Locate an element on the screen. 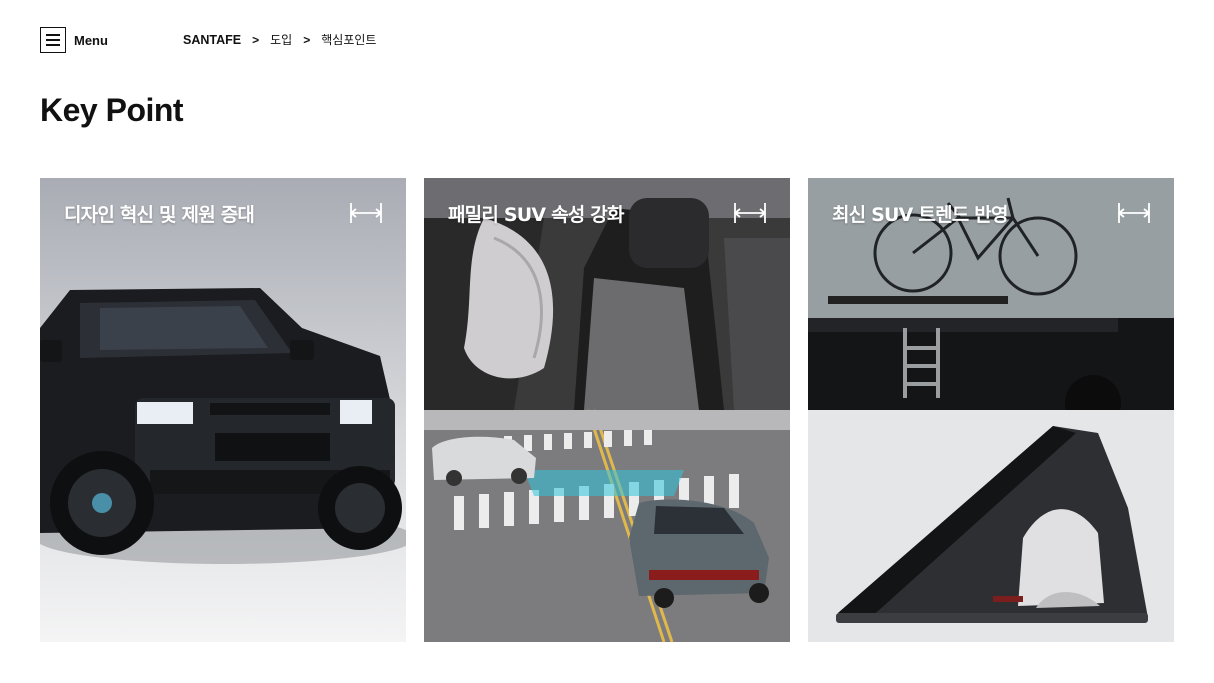  menu-label: Menu is located at coordinates (91, 40).